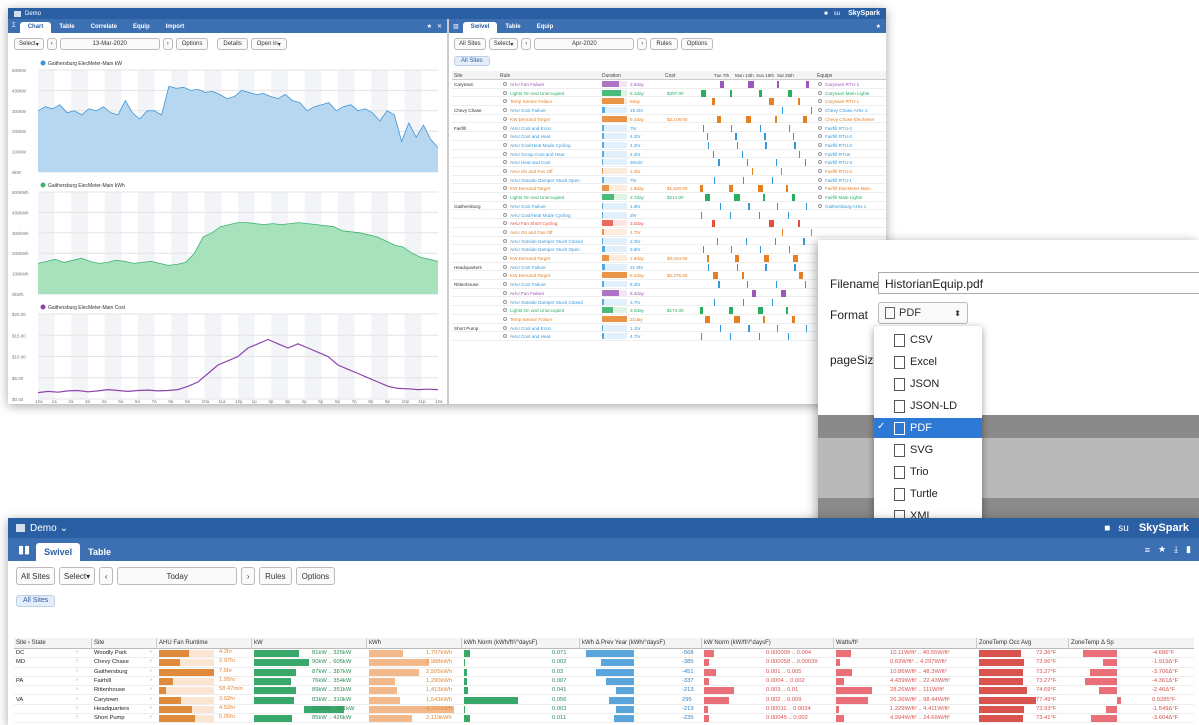 This screenshot has height=725, width=1199. I want to click on rules-button: Rules, so click(664, 44).